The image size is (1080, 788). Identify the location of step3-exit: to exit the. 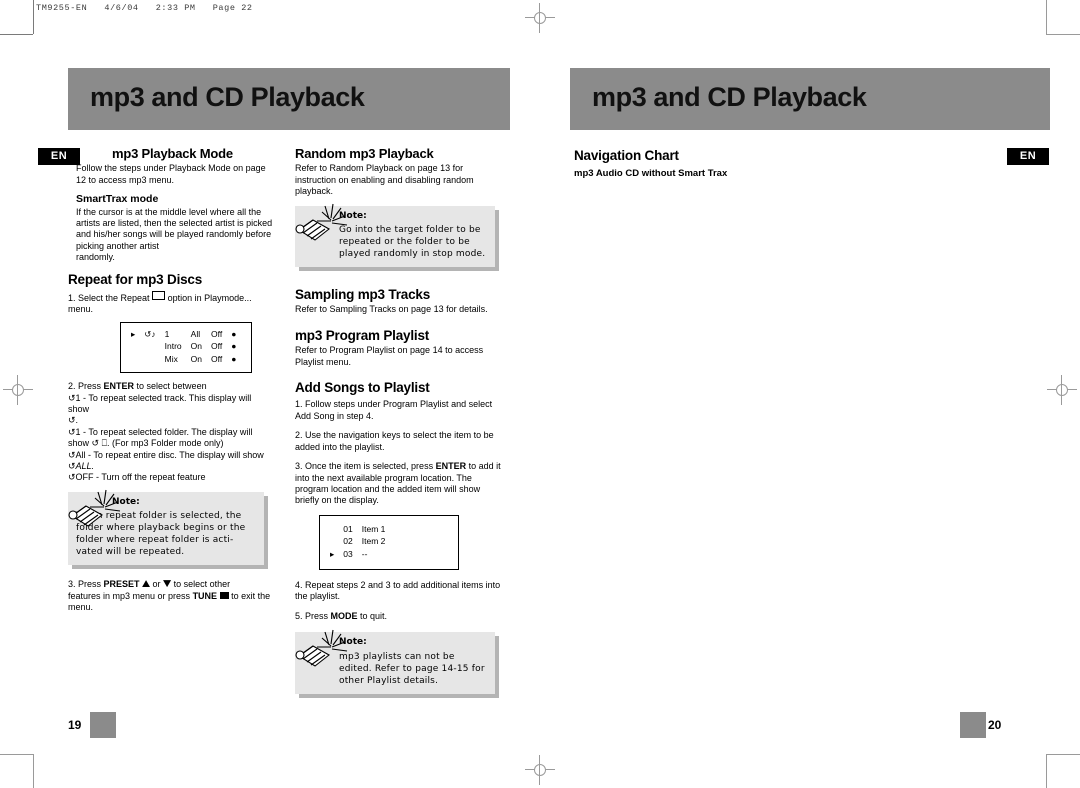
(251, 595).